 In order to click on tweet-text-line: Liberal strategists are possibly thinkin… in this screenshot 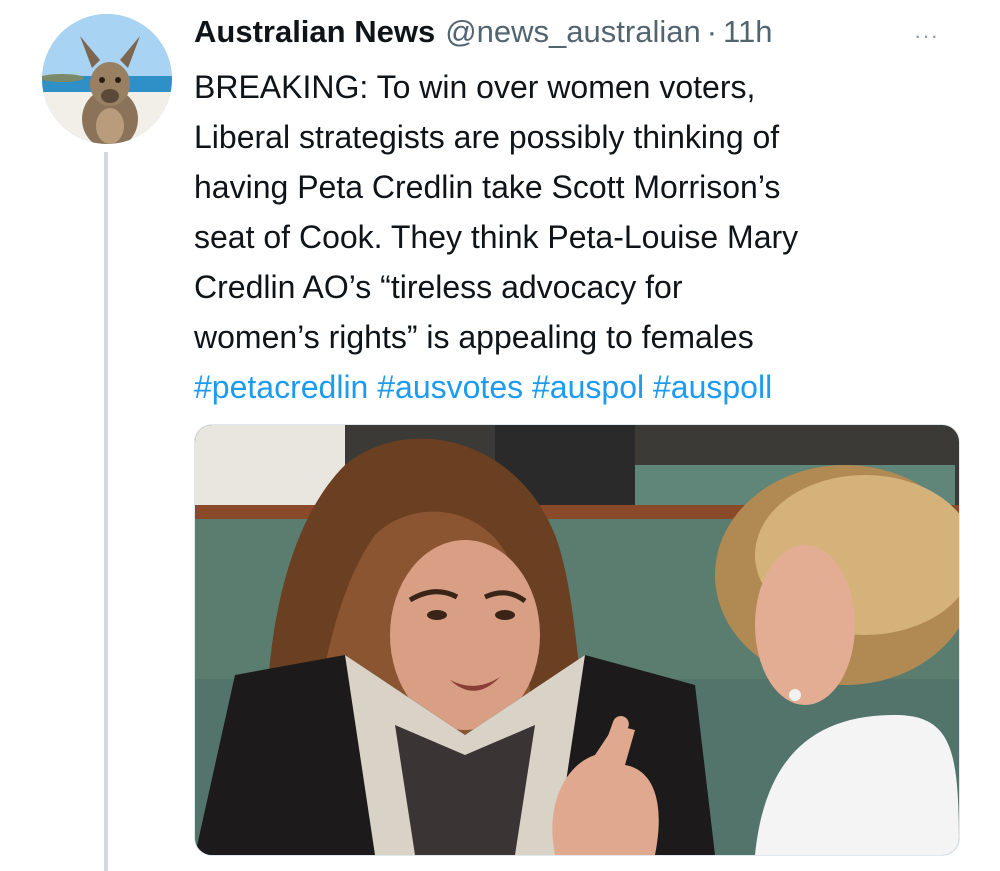, I will do `click(487, 137)`.